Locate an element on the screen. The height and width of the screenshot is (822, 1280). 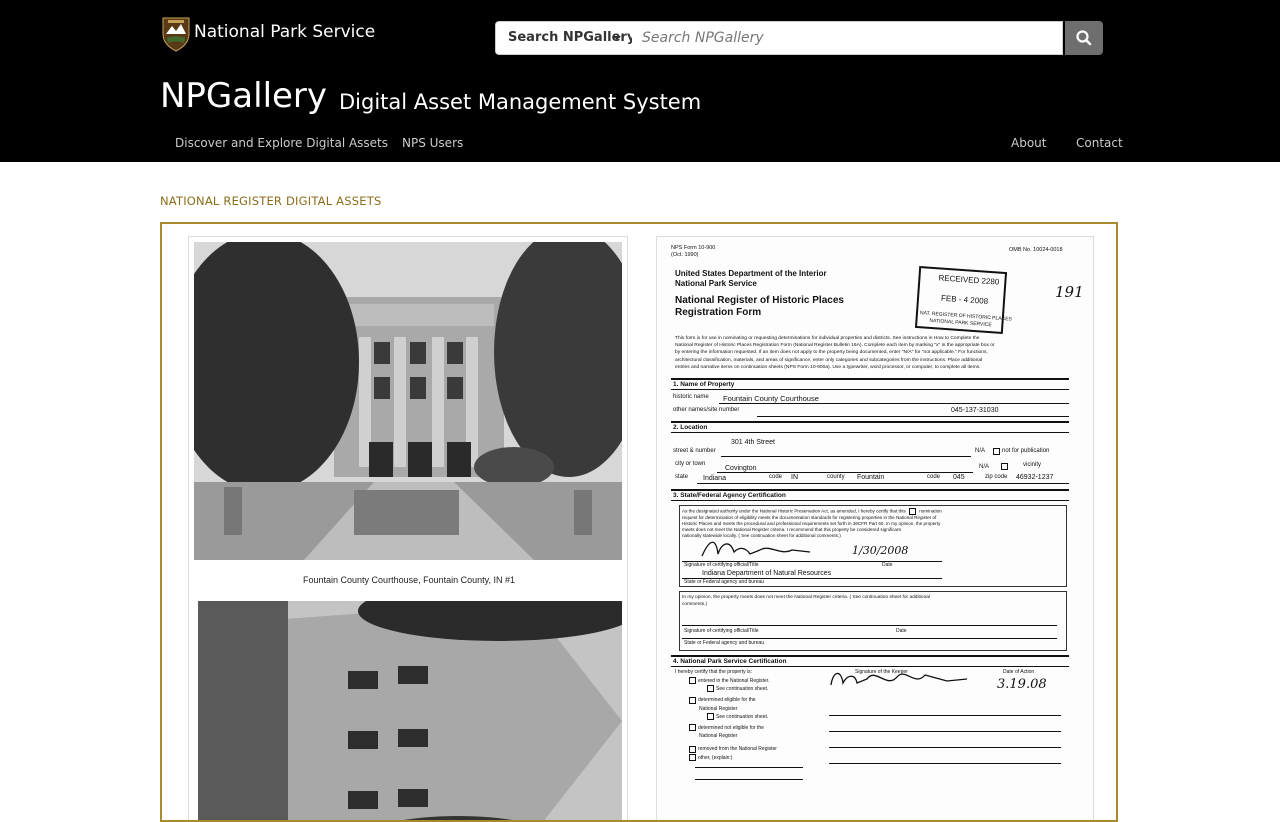
search-scope-dropdown: Search NPGallery is located at coordinates (565, 38).